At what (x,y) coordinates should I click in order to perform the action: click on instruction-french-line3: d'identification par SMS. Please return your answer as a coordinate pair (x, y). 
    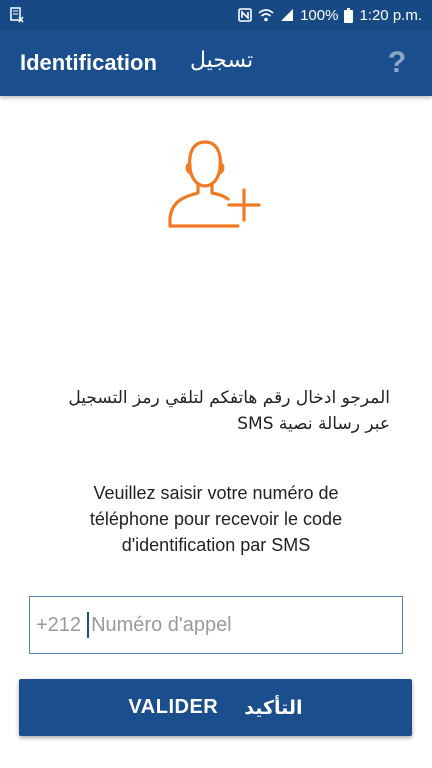
    Looking at the image, I should click on (216, 545).